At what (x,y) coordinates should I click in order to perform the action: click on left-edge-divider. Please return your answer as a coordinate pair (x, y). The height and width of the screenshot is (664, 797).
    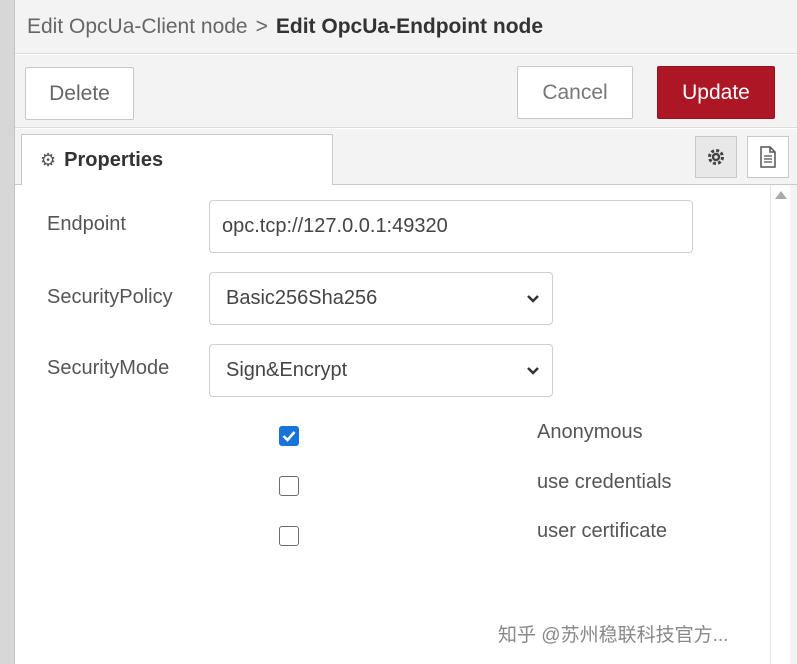
    Looking at the image, I should click on (7, 332).